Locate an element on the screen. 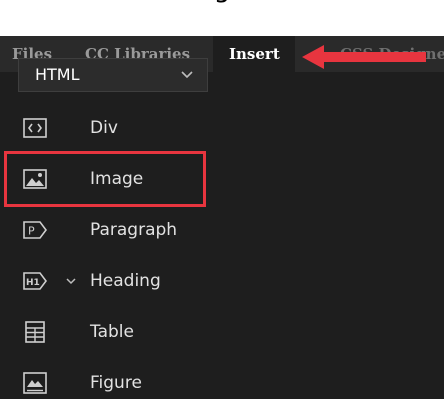  item-label: Figure is located at coordinates (116, 383).